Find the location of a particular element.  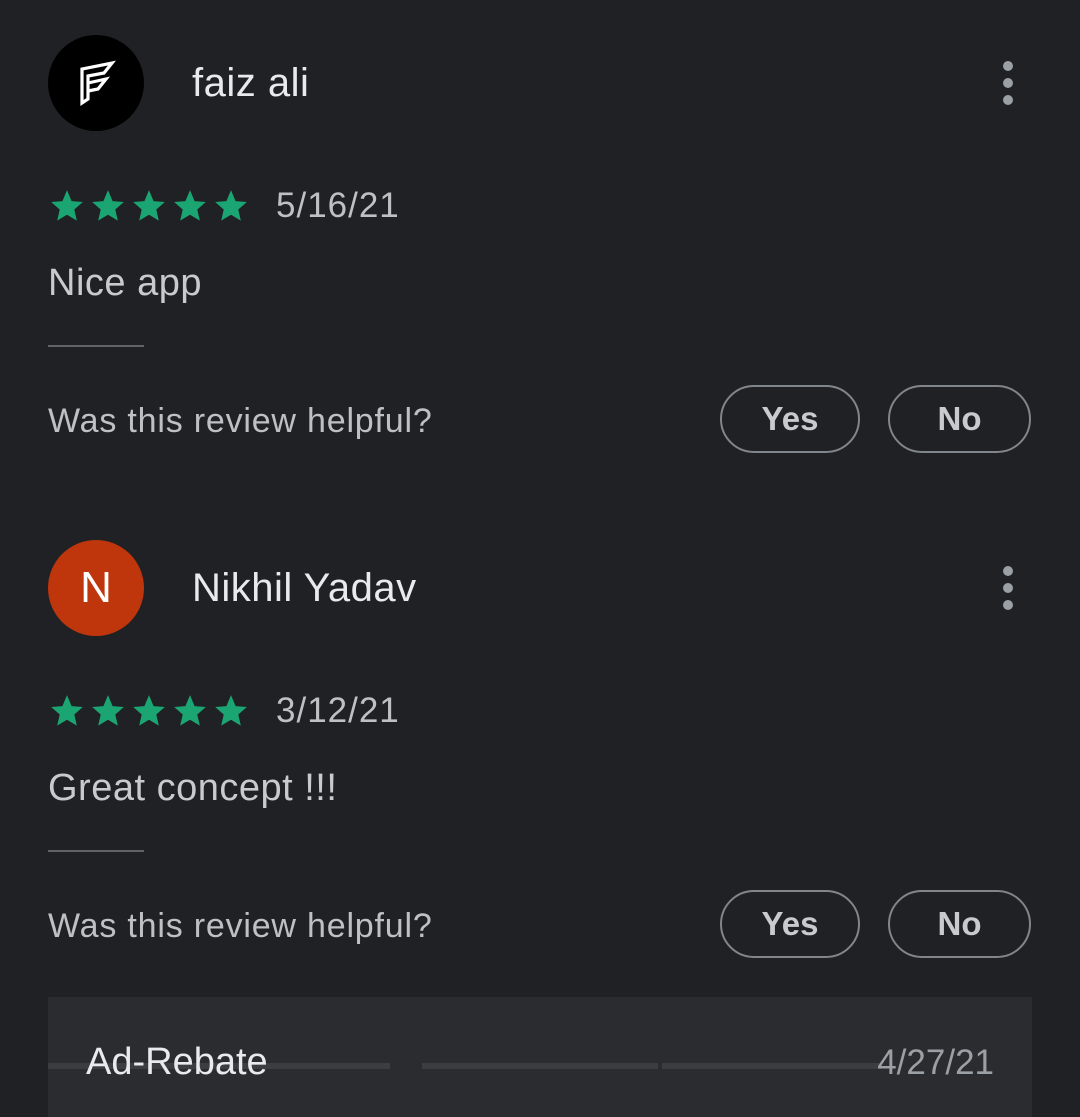

review-author: faiz ali is located at coordinates (251, 83).